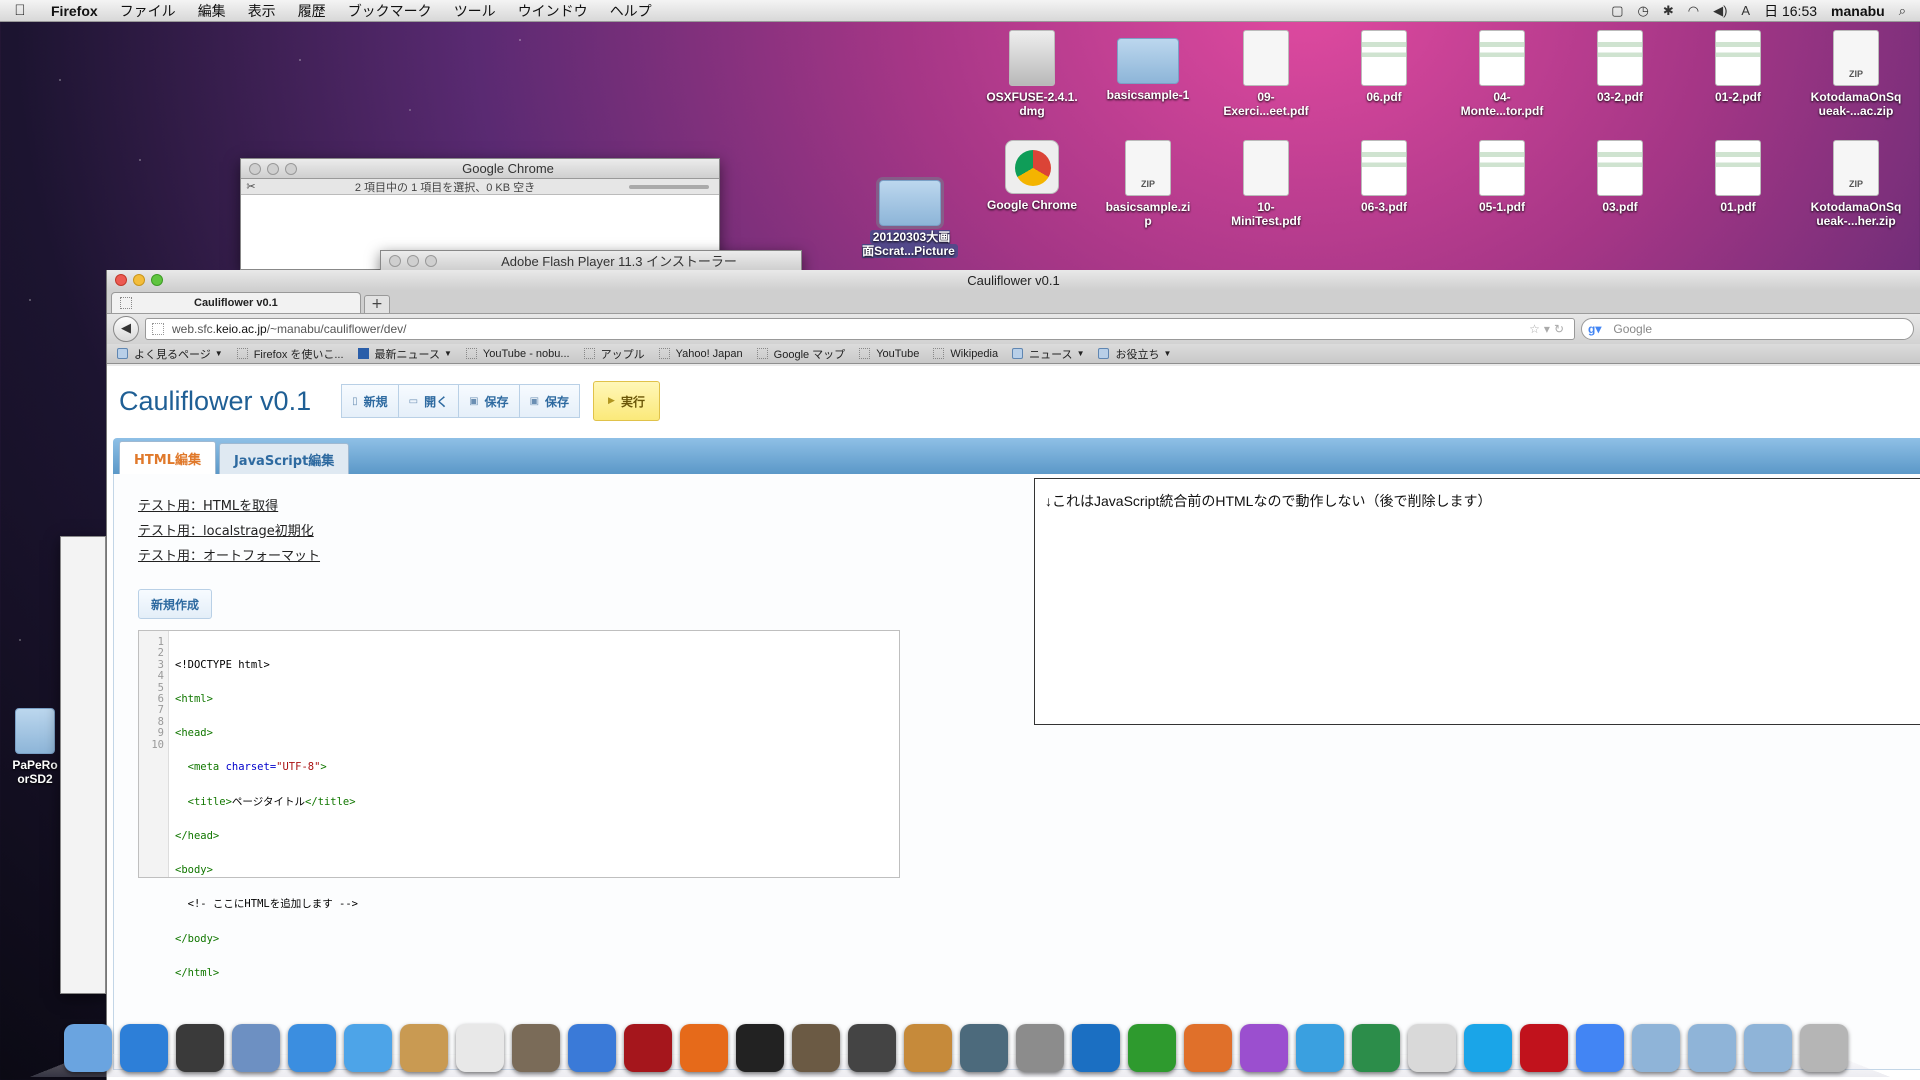 The image size is (1920, 1080). I want to click on activity-icon, so click(1432, 1048).